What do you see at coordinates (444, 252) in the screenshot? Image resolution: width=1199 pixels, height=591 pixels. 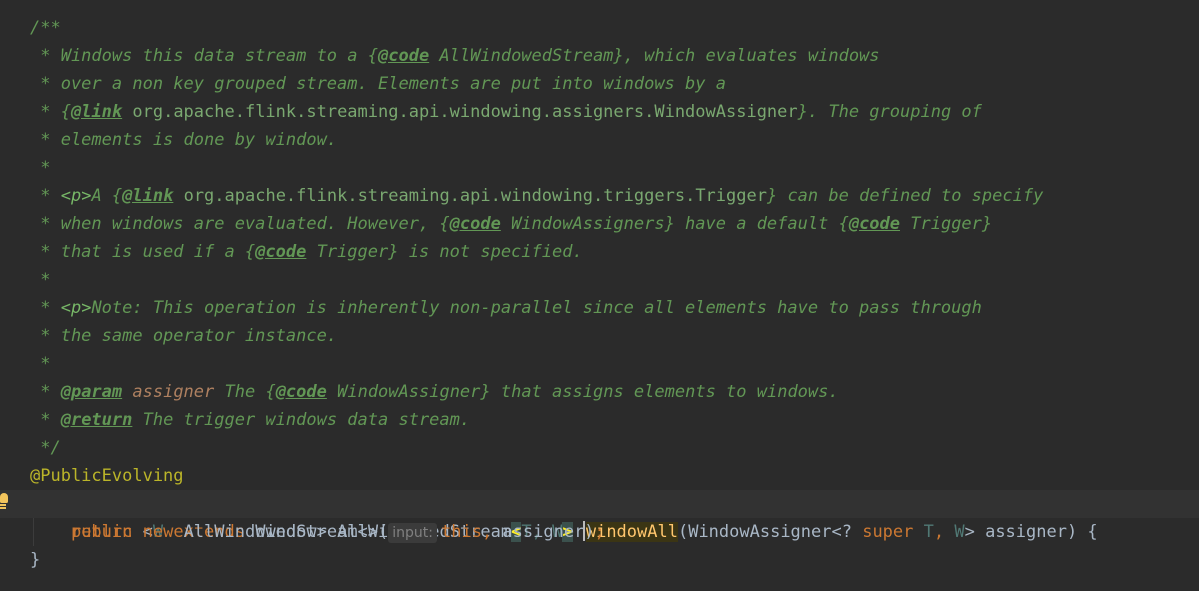 I see `doc-text: Trigger} is not specified.` at bounding box center [444, 252].